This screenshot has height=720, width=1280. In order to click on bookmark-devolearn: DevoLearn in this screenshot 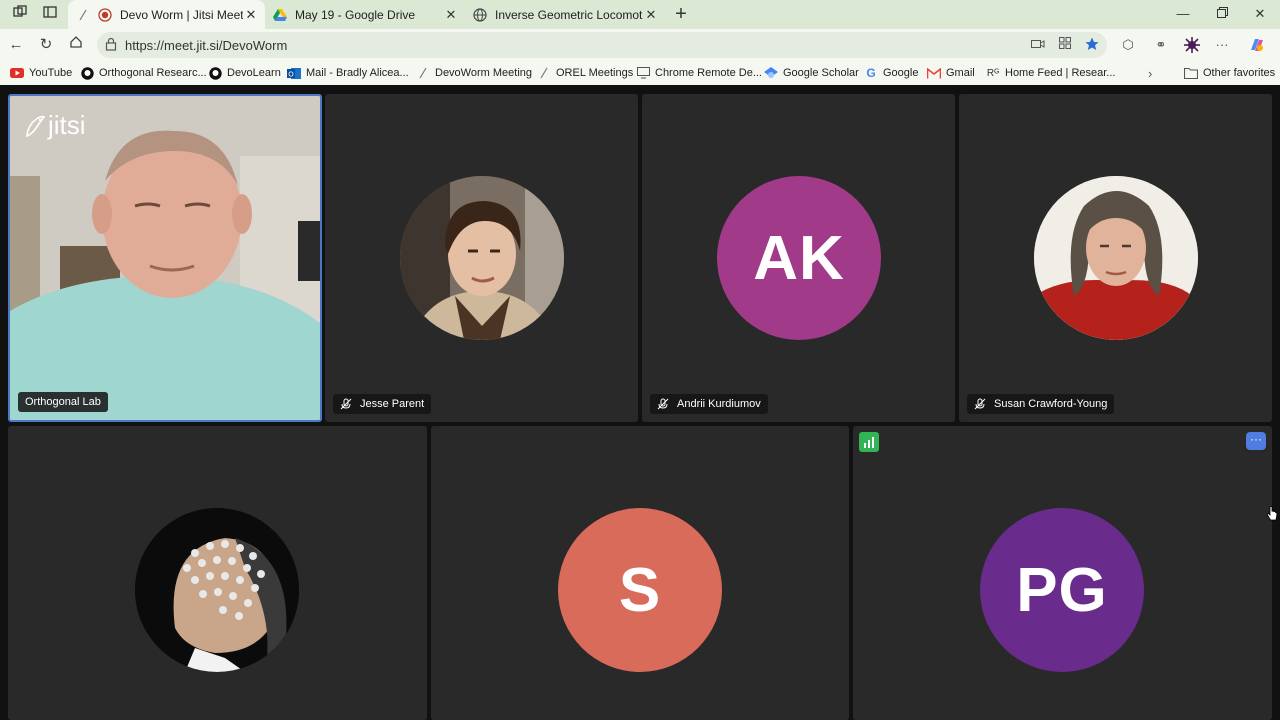, I will do `click(244, 73)`.